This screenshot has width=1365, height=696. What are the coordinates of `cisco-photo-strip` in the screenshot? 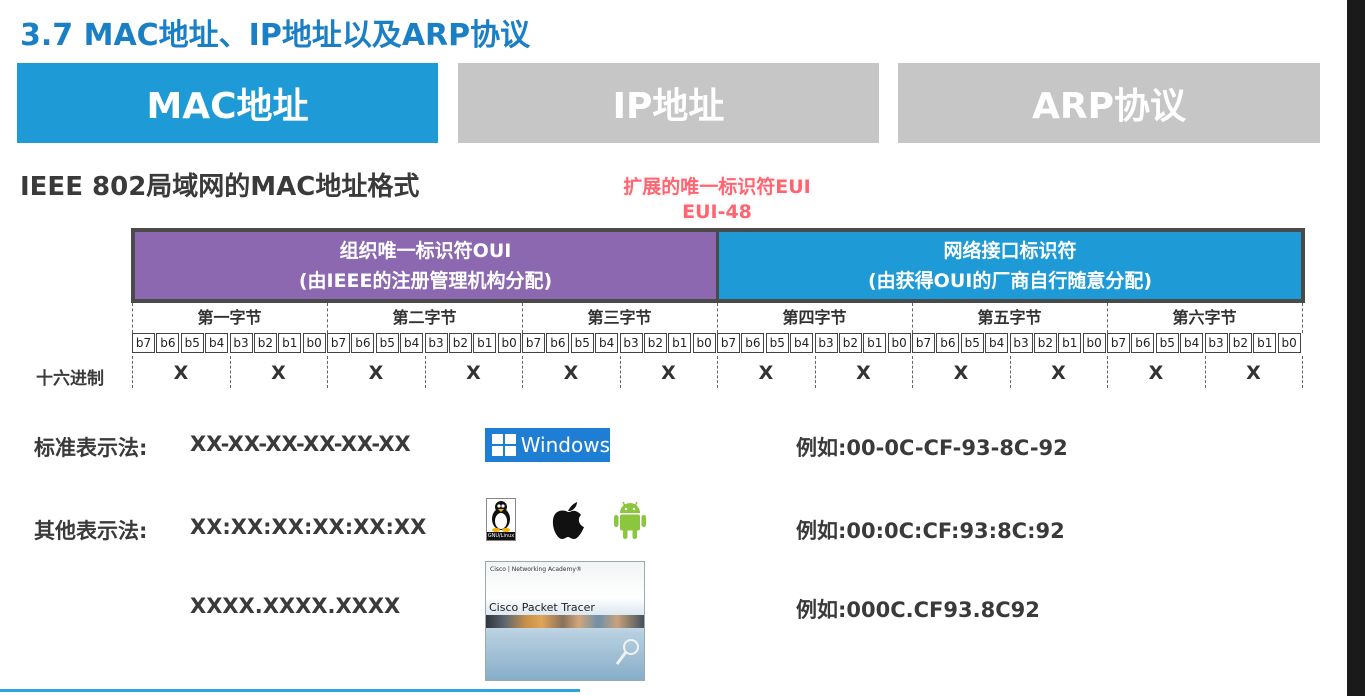 It's located at (565, 621).